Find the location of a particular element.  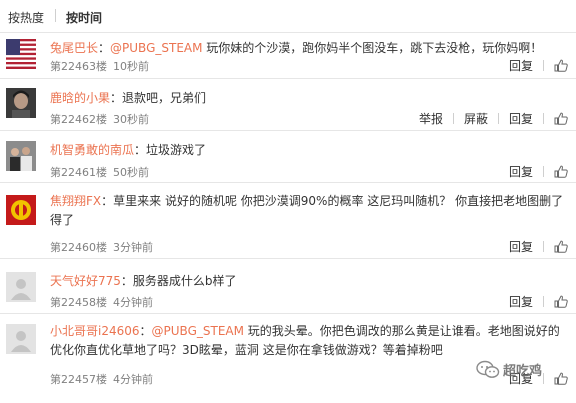

comment-item: 鹿晗的小果：退款吧，兄弟们 第22462楼 30秒前 举报 屏蔽 回复 is located at coordinates (288, 105).